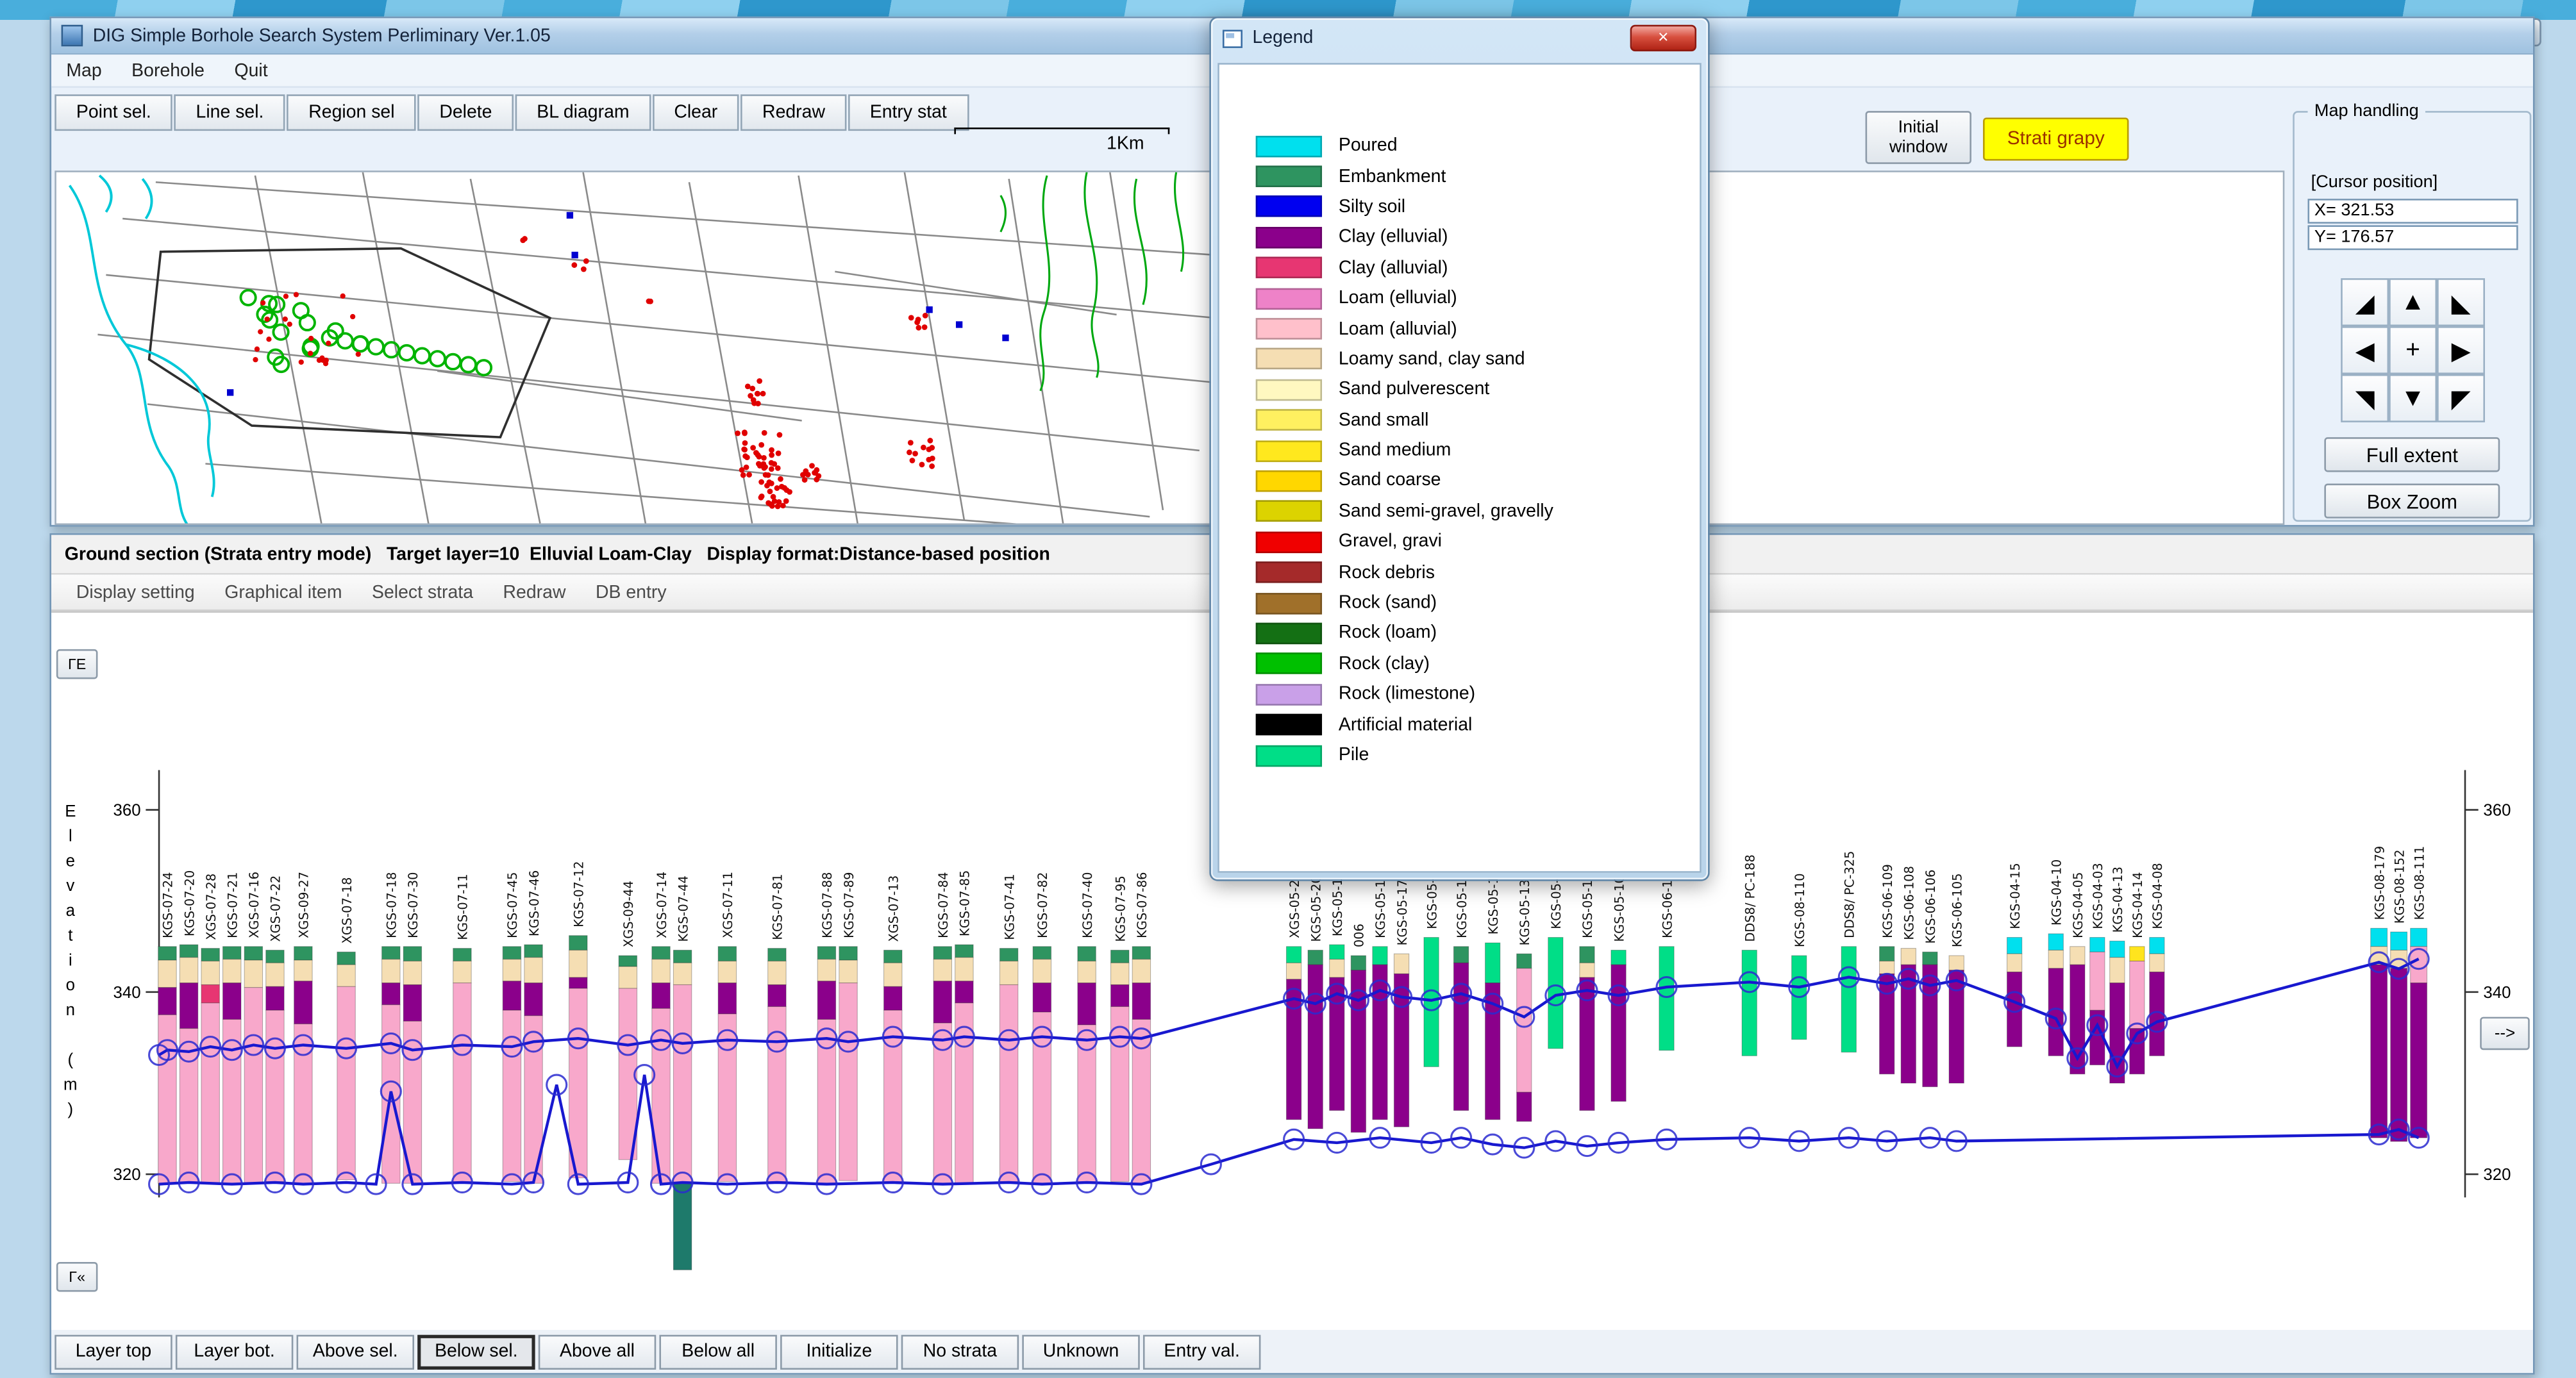 This screenshot has width=2576, height=1378. I want to click on pan-button-3: ◀, so click(2365, 350).